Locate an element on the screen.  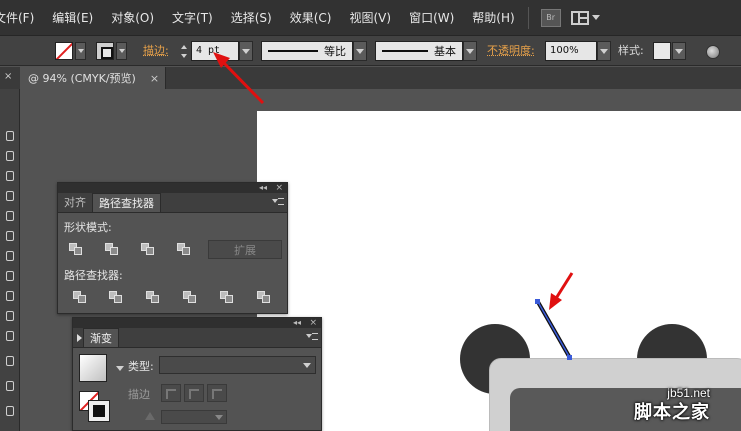
menu-help: 帮助(H) is located at coordinates (493, 18).